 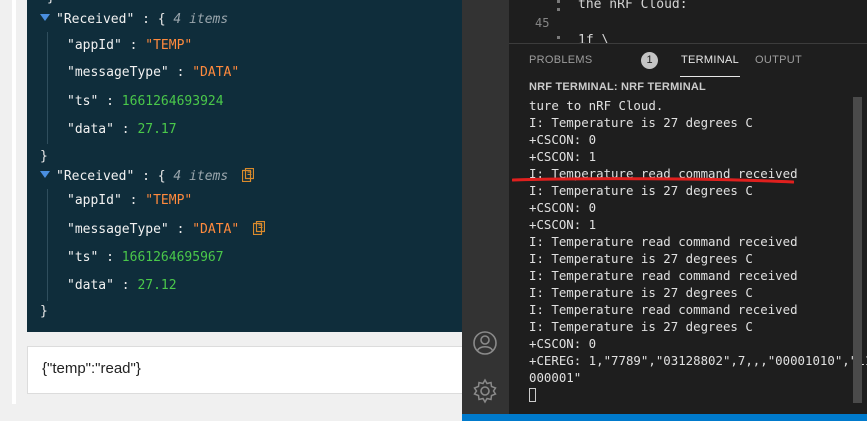 What do you see at coordinates (145, 257) in the screenshot?
I see `json-field: "ts" : 1661264695967` at bounding box center [145, 257].